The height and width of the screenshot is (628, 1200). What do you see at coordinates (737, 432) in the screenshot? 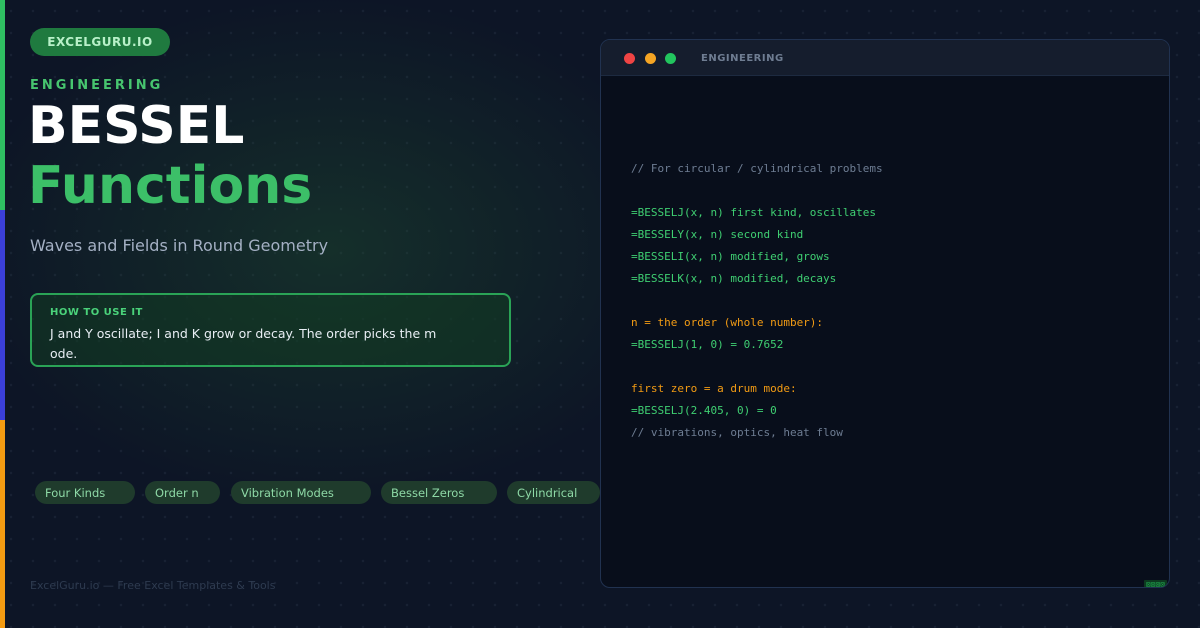
I see `code-line: // vibrations, optics, heat flow` at bounding box center [737, 432].